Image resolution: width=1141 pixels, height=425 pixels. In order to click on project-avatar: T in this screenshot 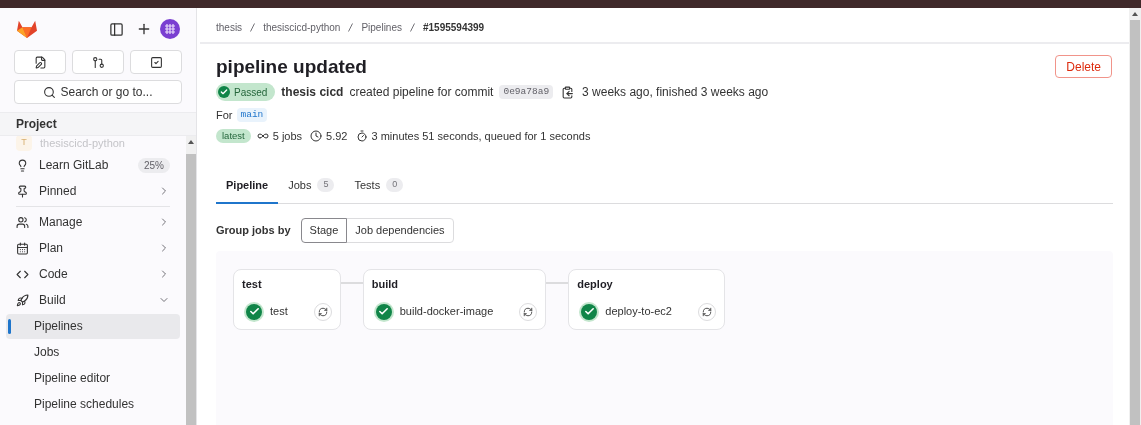, I will do `click(24, 143)`.